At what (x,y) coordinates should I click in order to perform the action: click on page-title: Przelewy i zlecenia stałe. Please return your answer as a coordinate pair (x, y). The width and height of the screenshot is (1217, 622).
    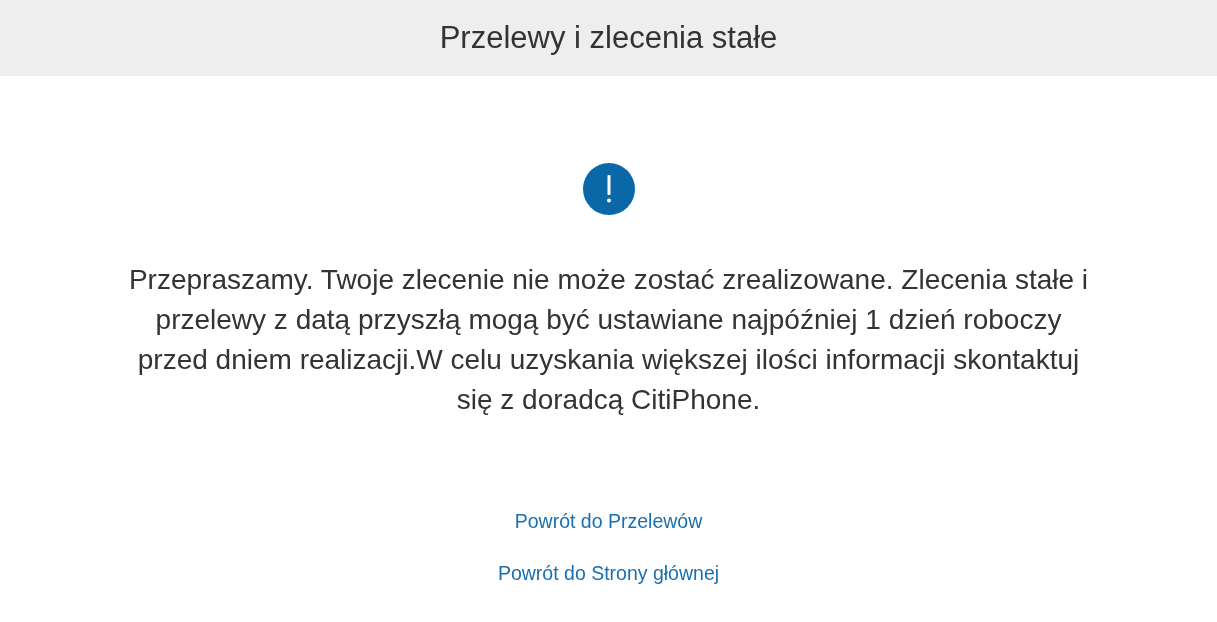
    Looking at the image, I should click on (608, 38).